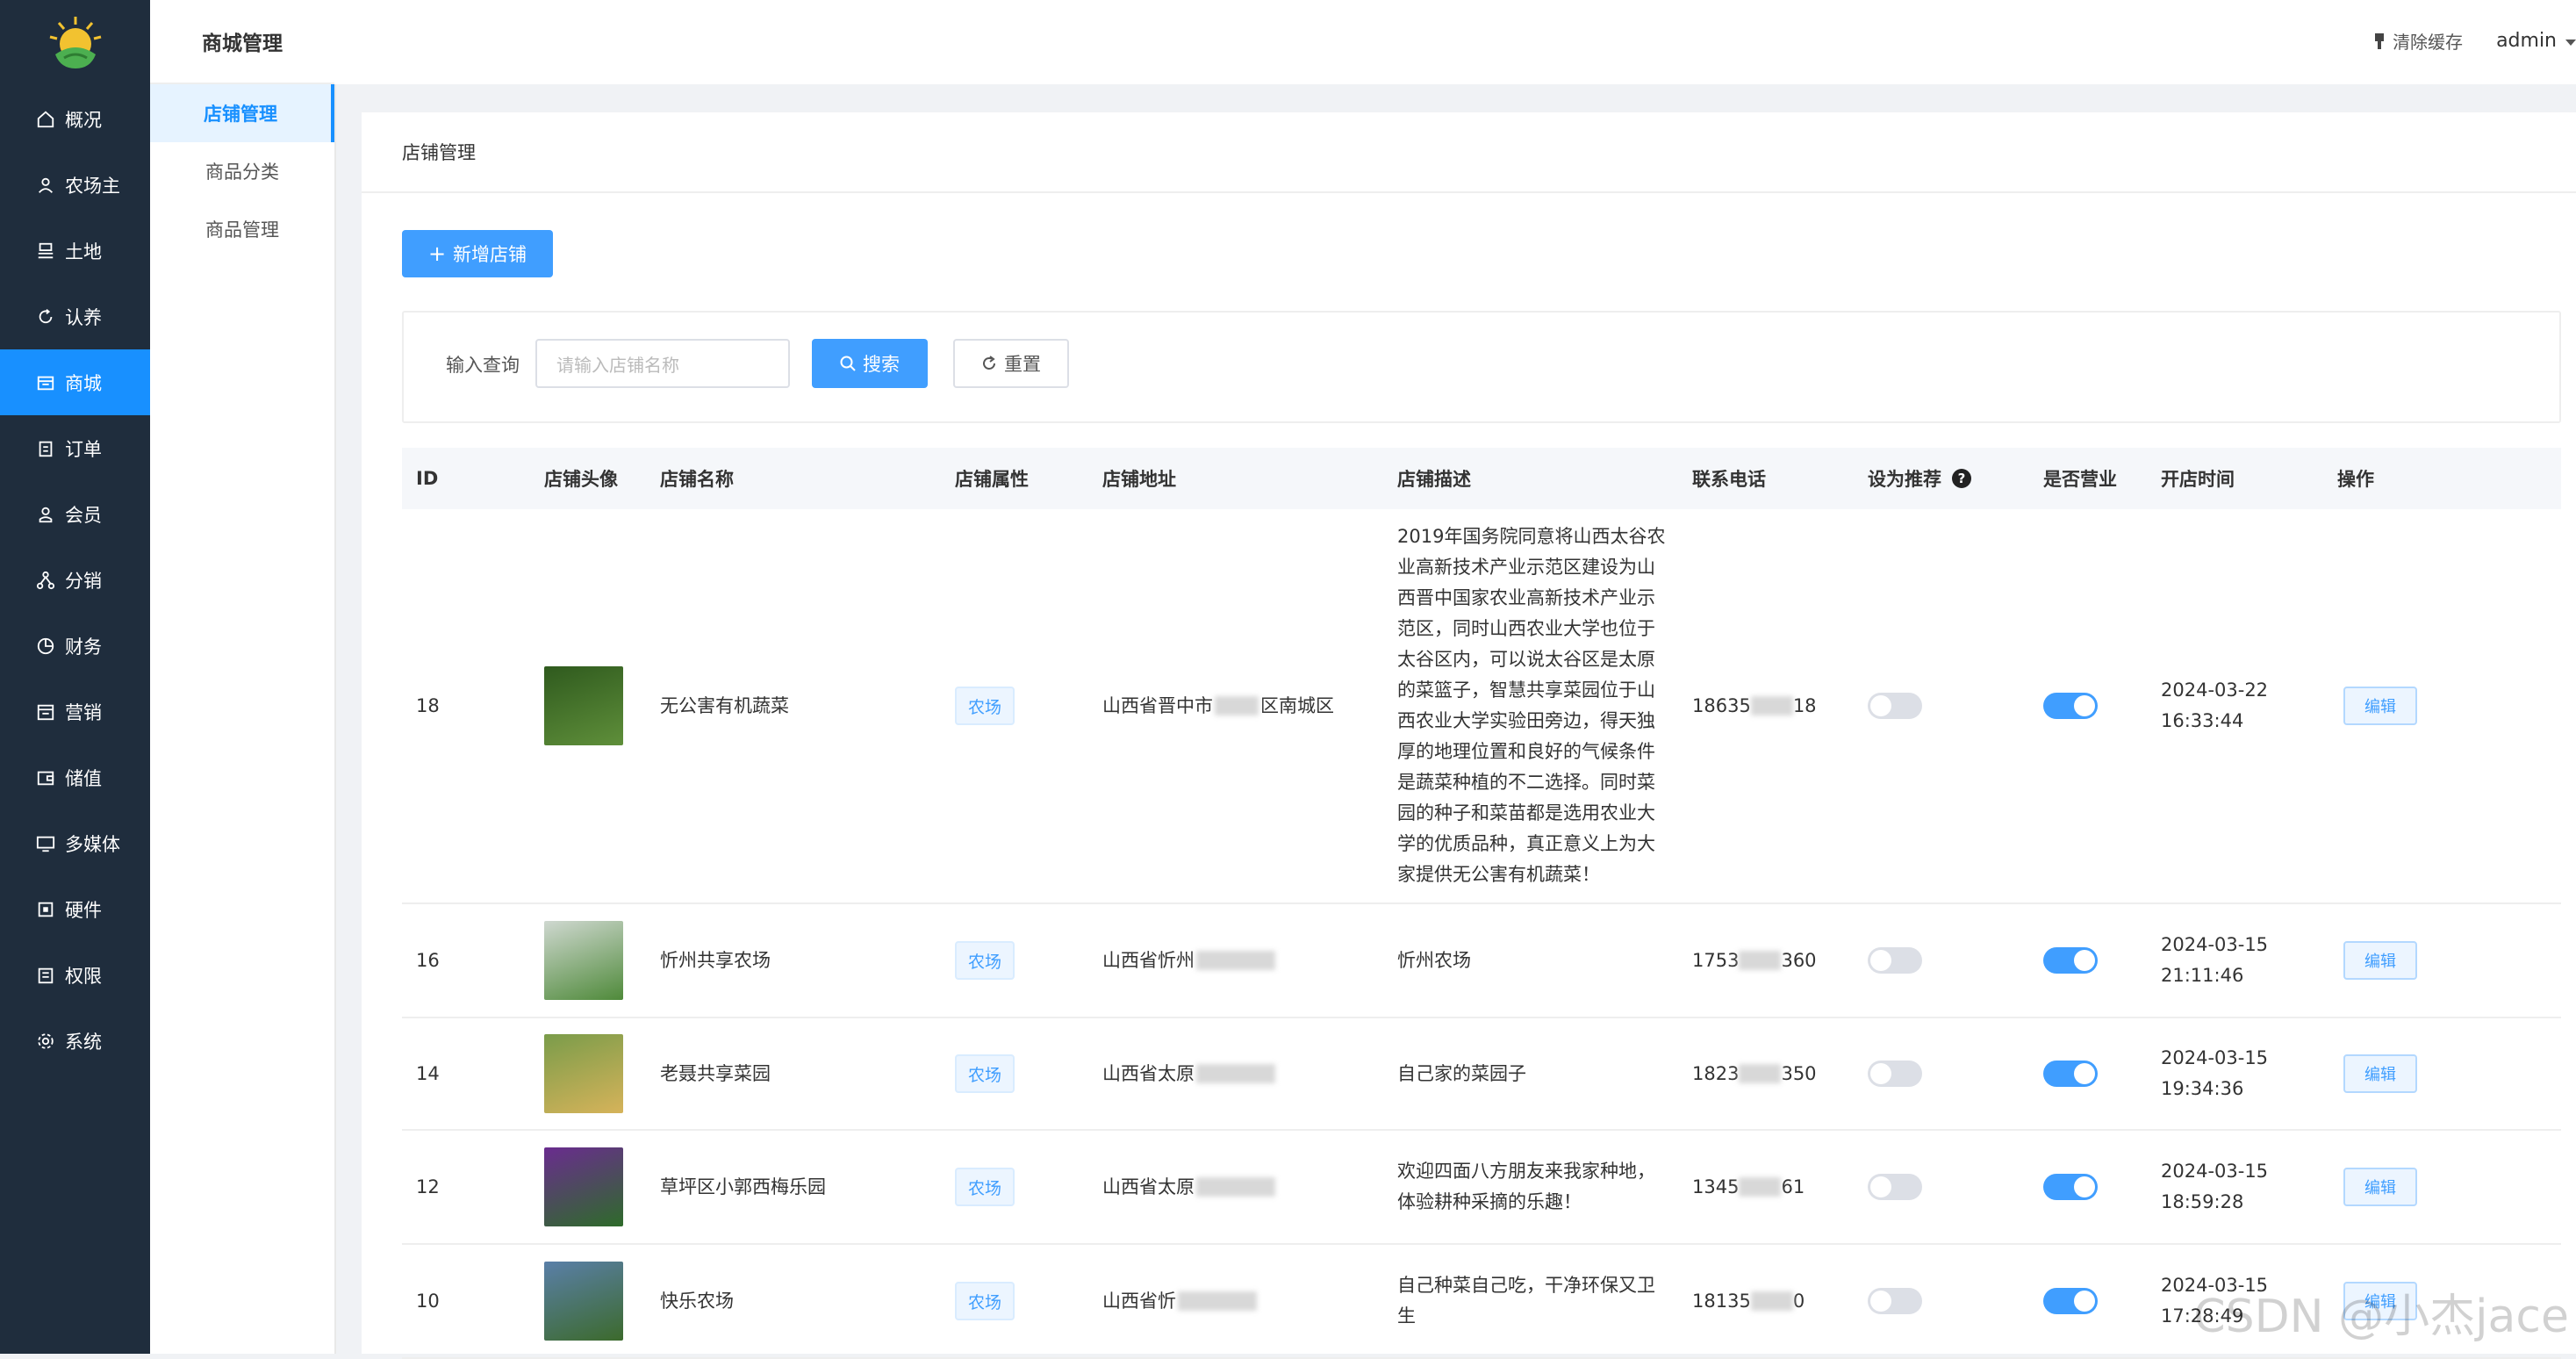  I want to click on phone-suffix: 350, so click(1799, 1073).